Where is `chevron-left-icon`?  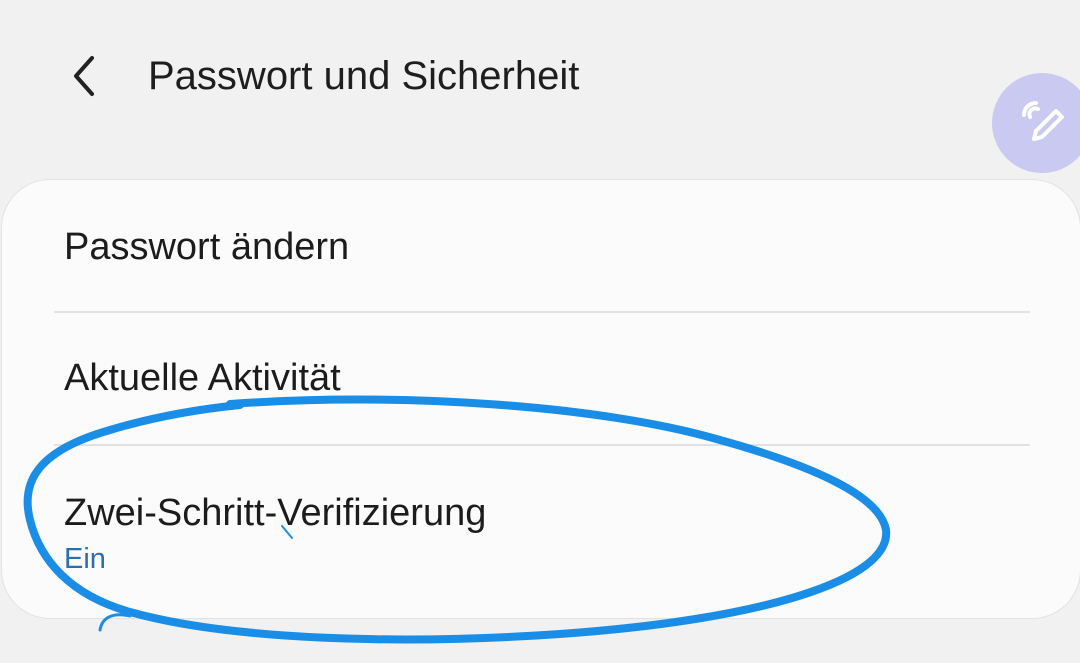
chevron-left-icon is located at coordinates (84, 76).